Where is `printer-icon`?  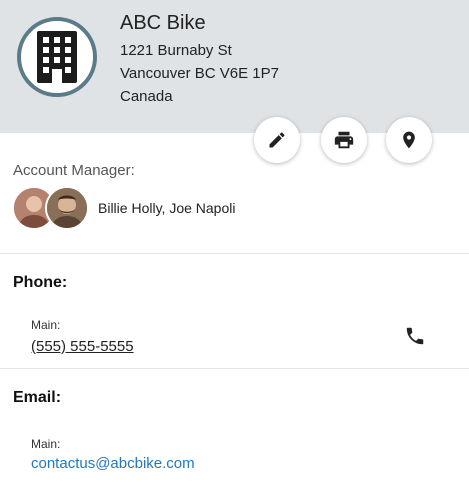 printer-icon is located at coordinates (344, 140).